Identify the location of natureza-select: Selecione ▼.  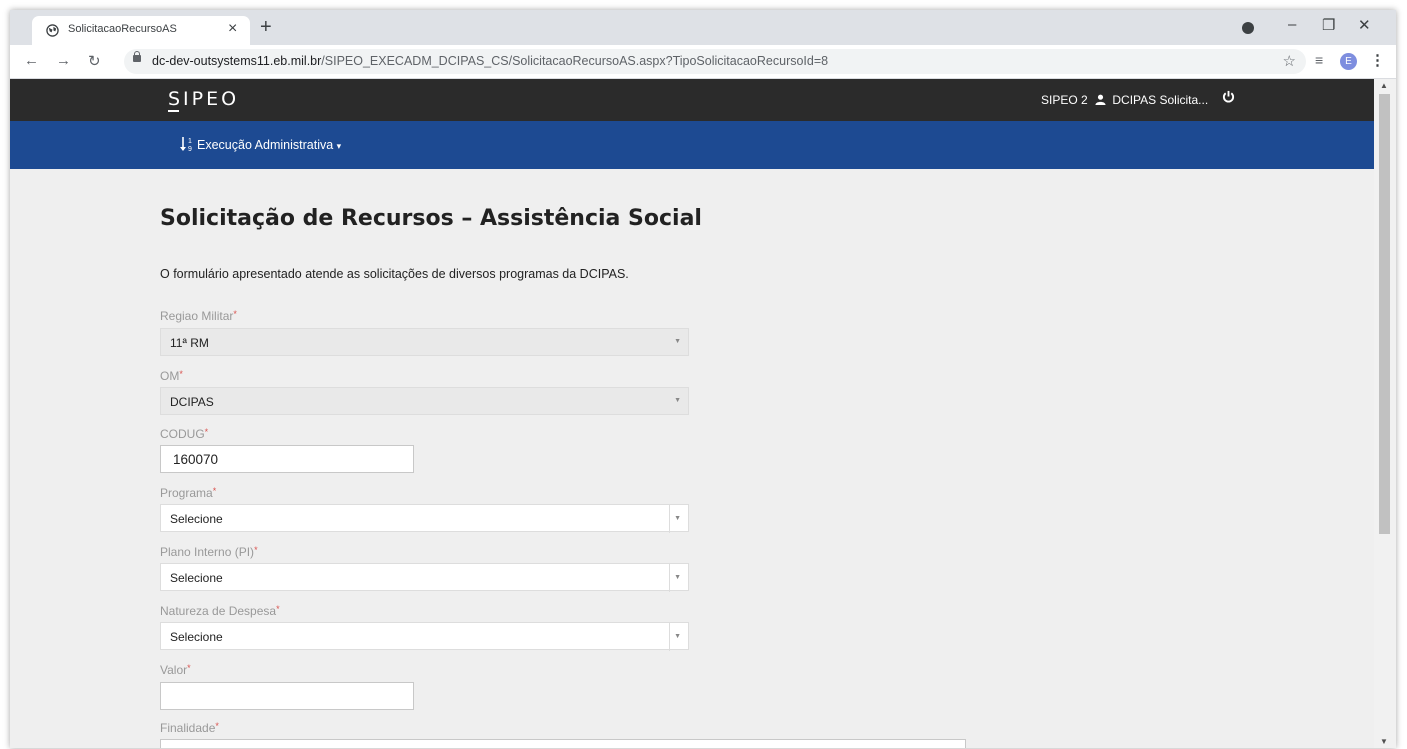
(424, 636).